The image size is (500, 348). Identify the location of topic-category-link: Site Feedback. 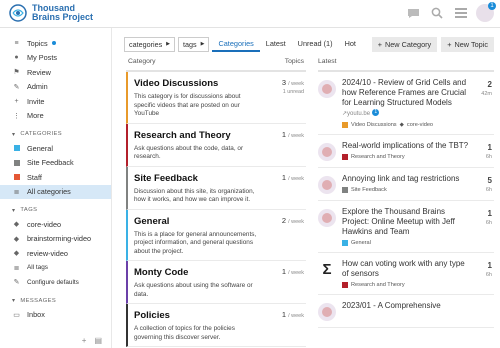
(369, 190).